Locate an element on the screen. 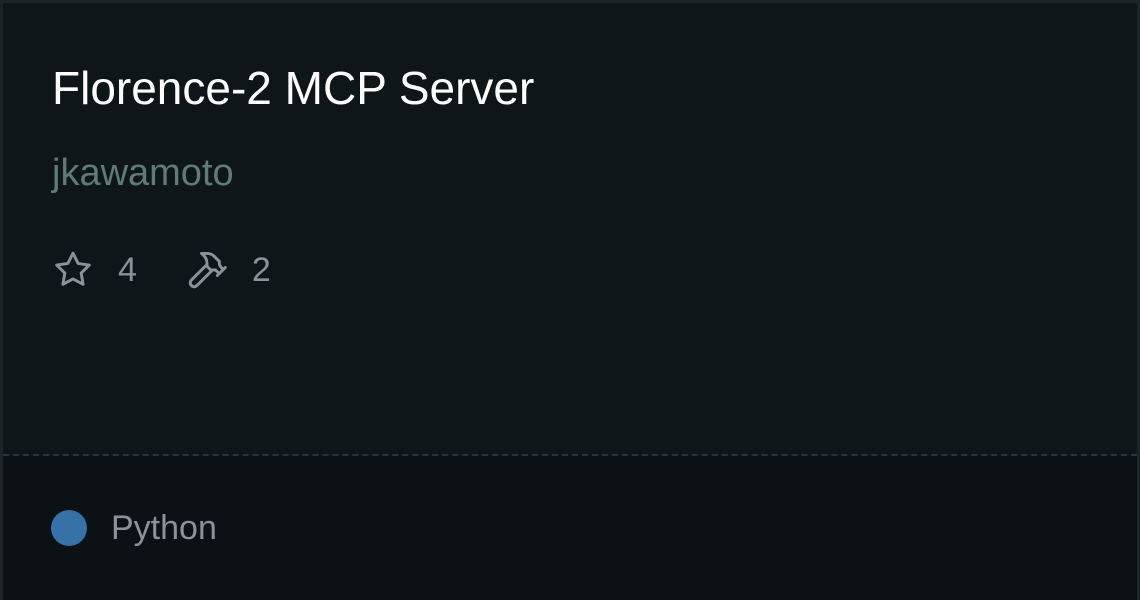 The height and width of the screenshot is (600, 1140). repo-stats: 4 2 is located at coordinates (161, 270).